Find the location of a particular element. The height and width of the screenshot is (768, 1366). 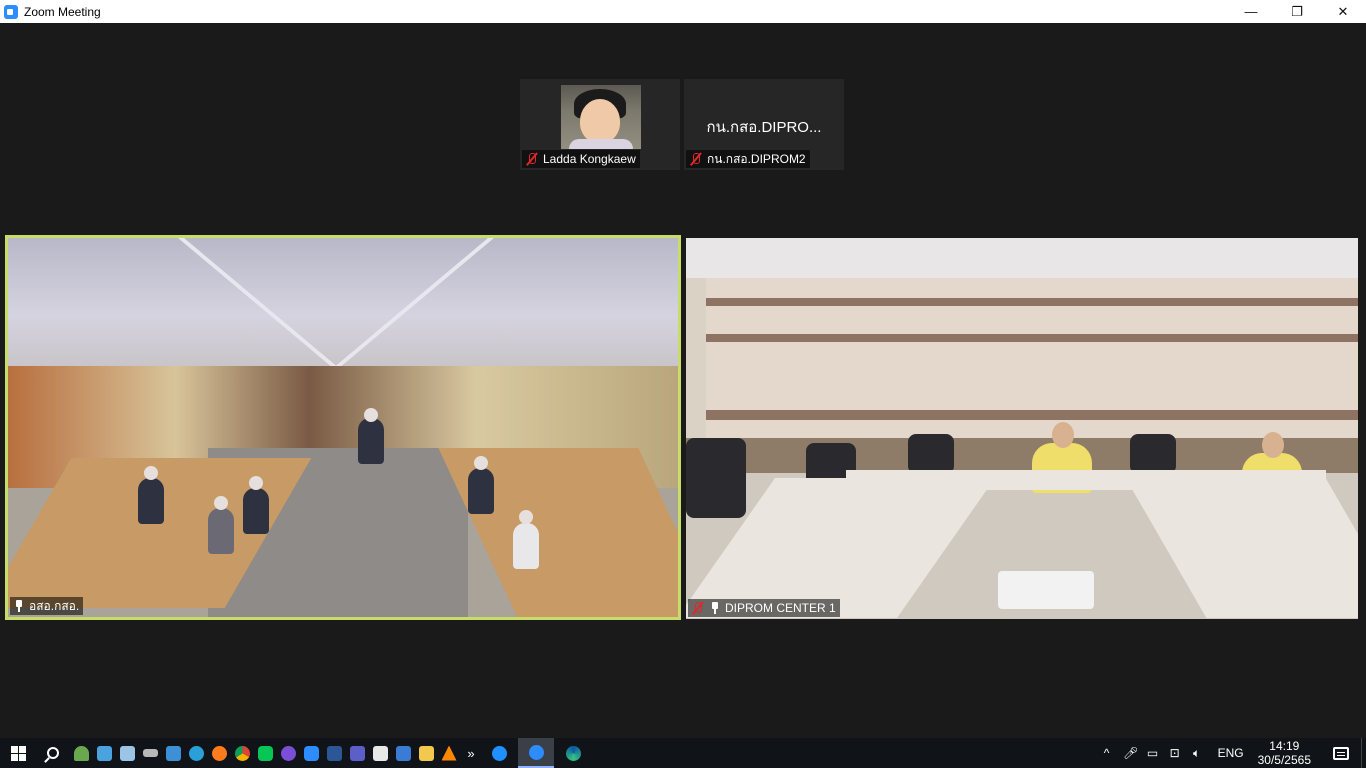

restore-button: ❐ is located at coordinates (1297, 11).